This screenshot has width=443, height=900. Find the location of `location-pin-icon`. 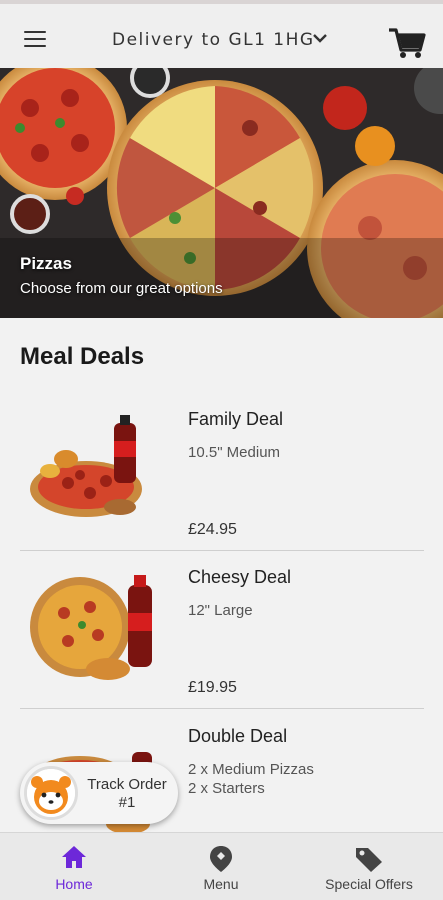

location-pin-icon is located at coordinates (221, 859).